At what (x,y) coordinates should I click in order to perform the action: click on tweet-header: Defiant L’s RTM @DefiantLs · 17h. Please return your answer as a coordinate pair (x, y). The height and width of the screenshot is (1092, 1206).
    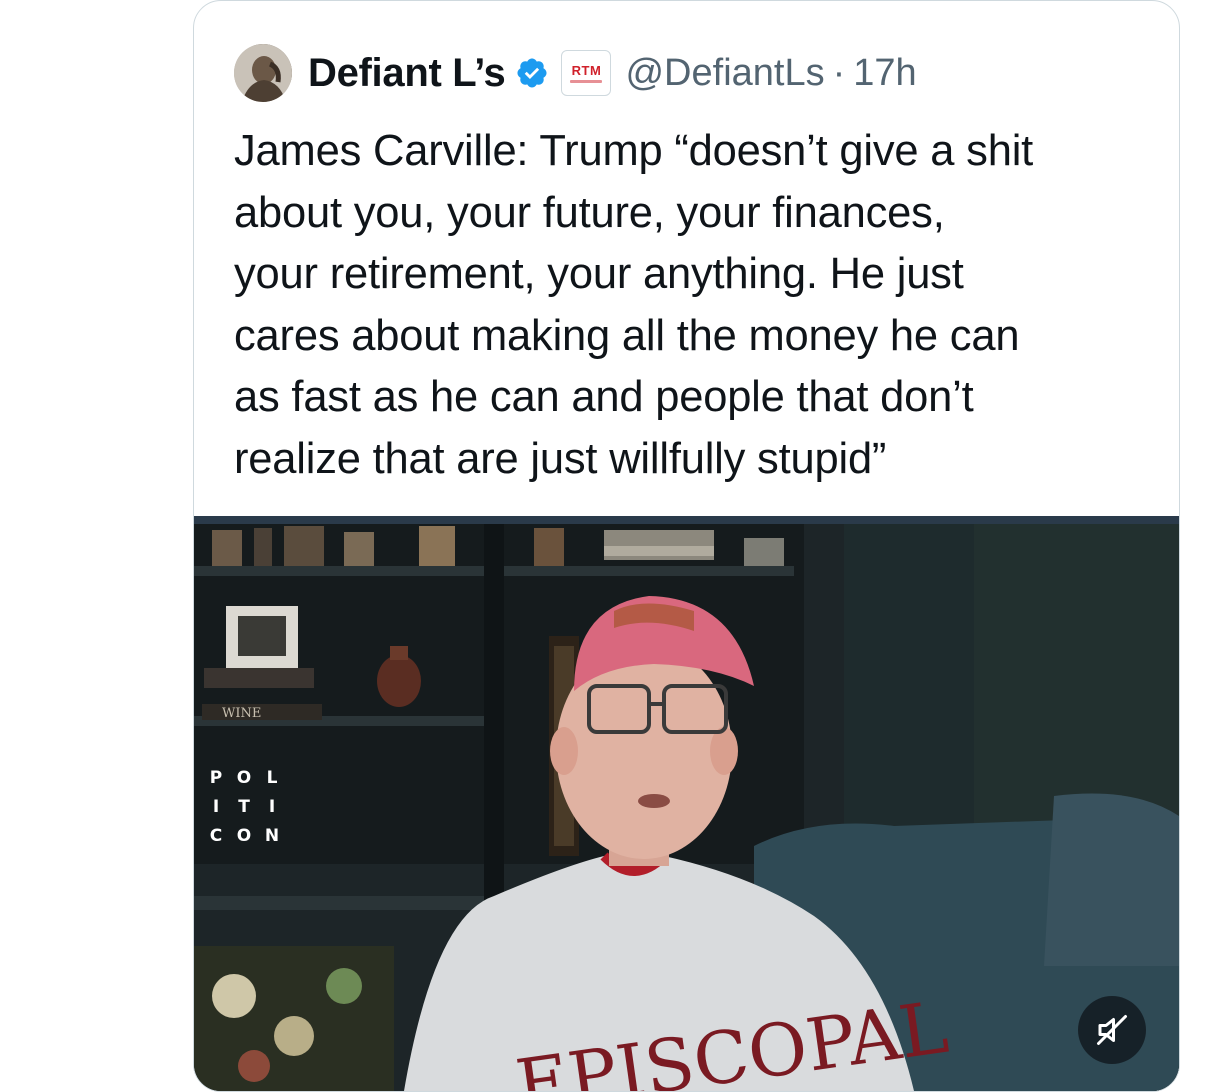
    Looking at the image, I should click on (575, 73).